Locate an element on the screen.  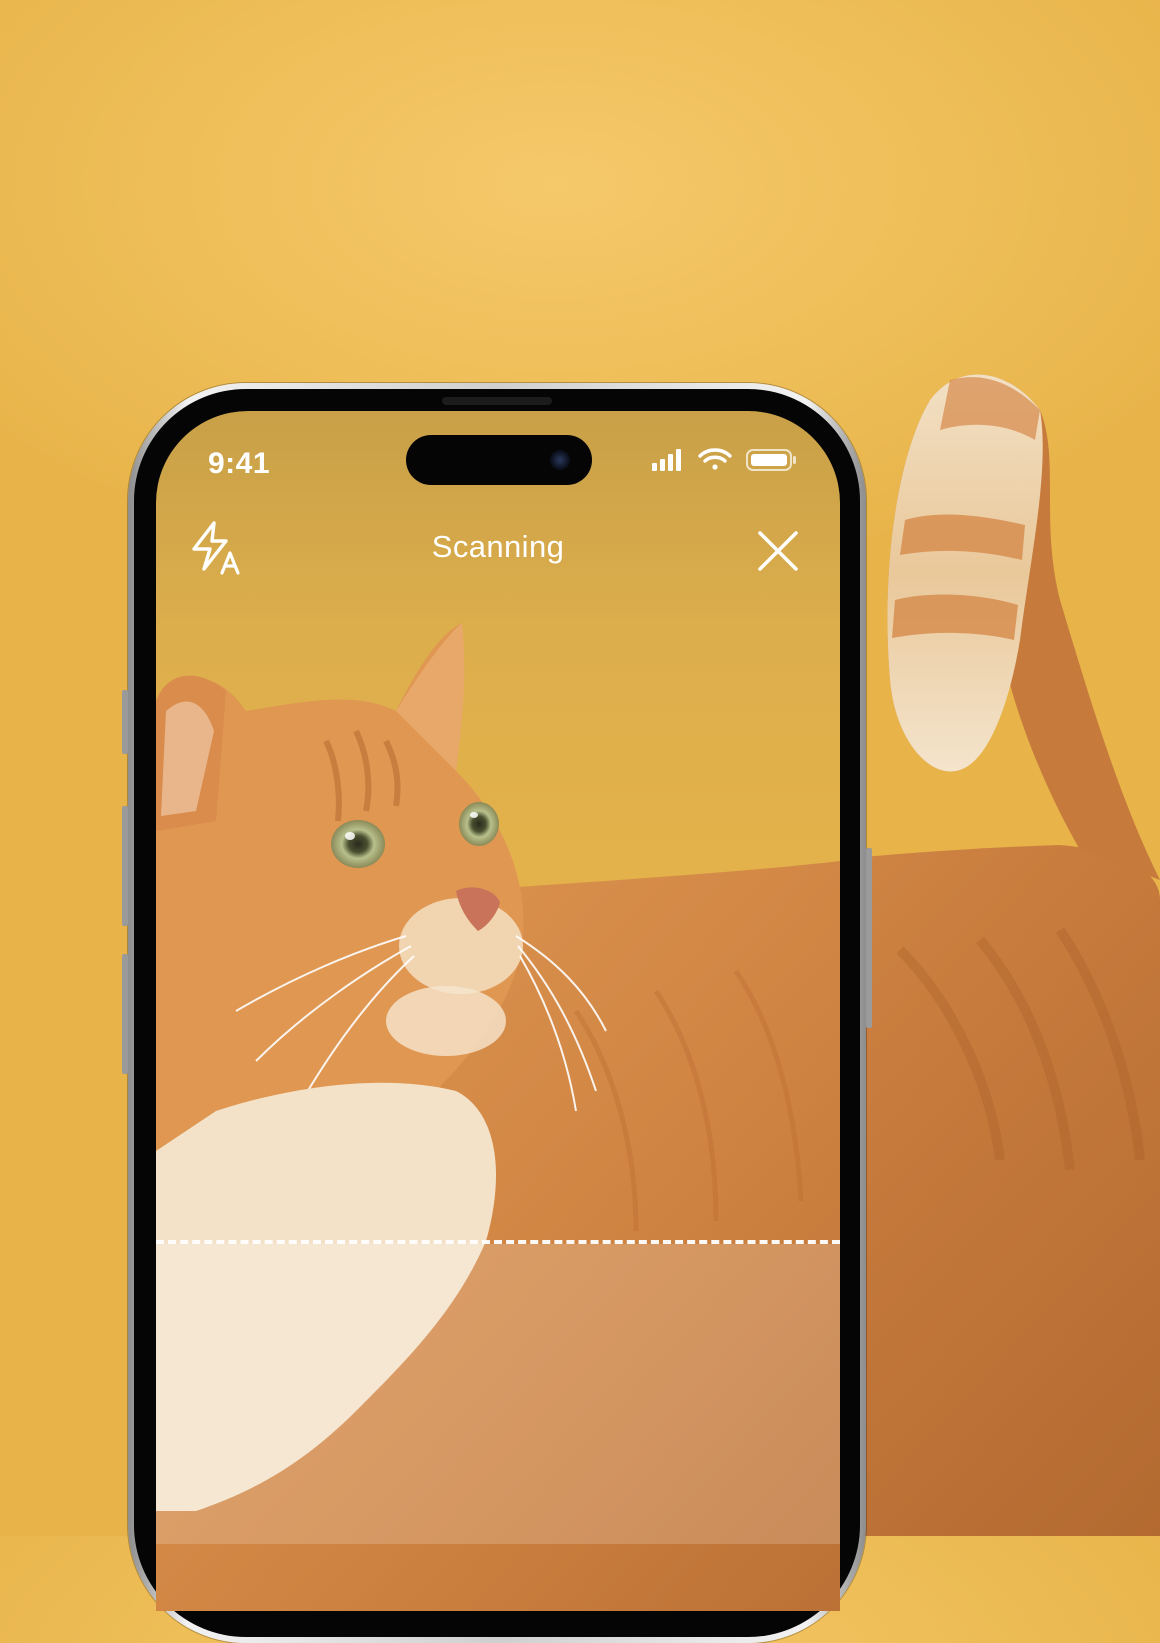
wifi-icon is located at coordinates (715, 459).